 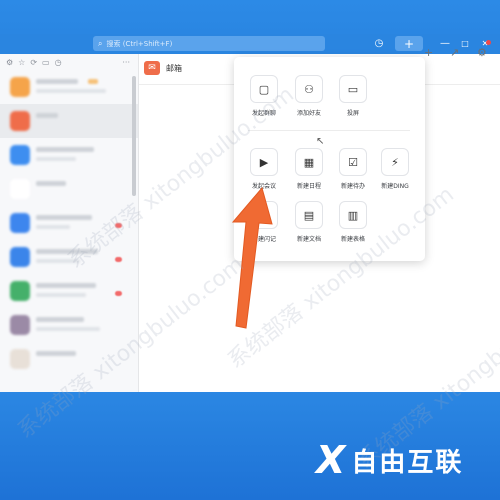 I want to click on annotation-arrow, so click(x=252, y=257).